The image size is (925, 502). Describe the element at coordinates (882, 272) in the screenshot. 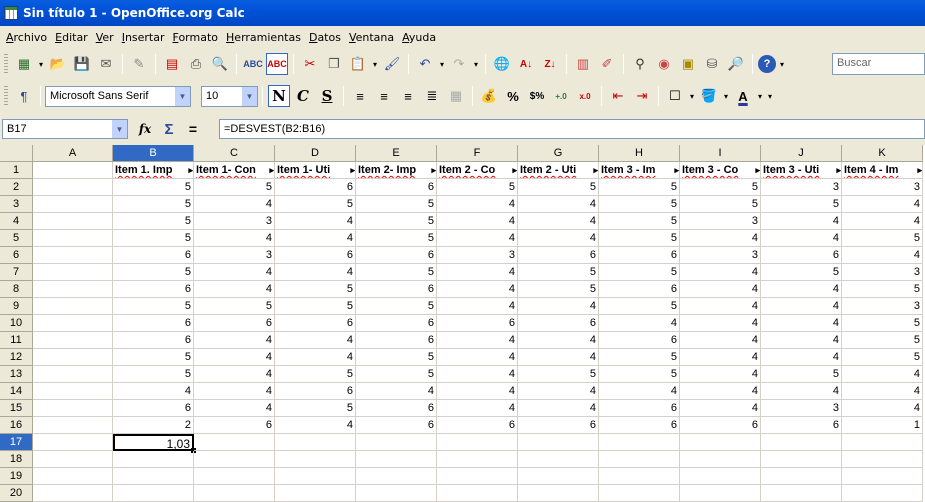

I see `cell-k7: 3` at that location.